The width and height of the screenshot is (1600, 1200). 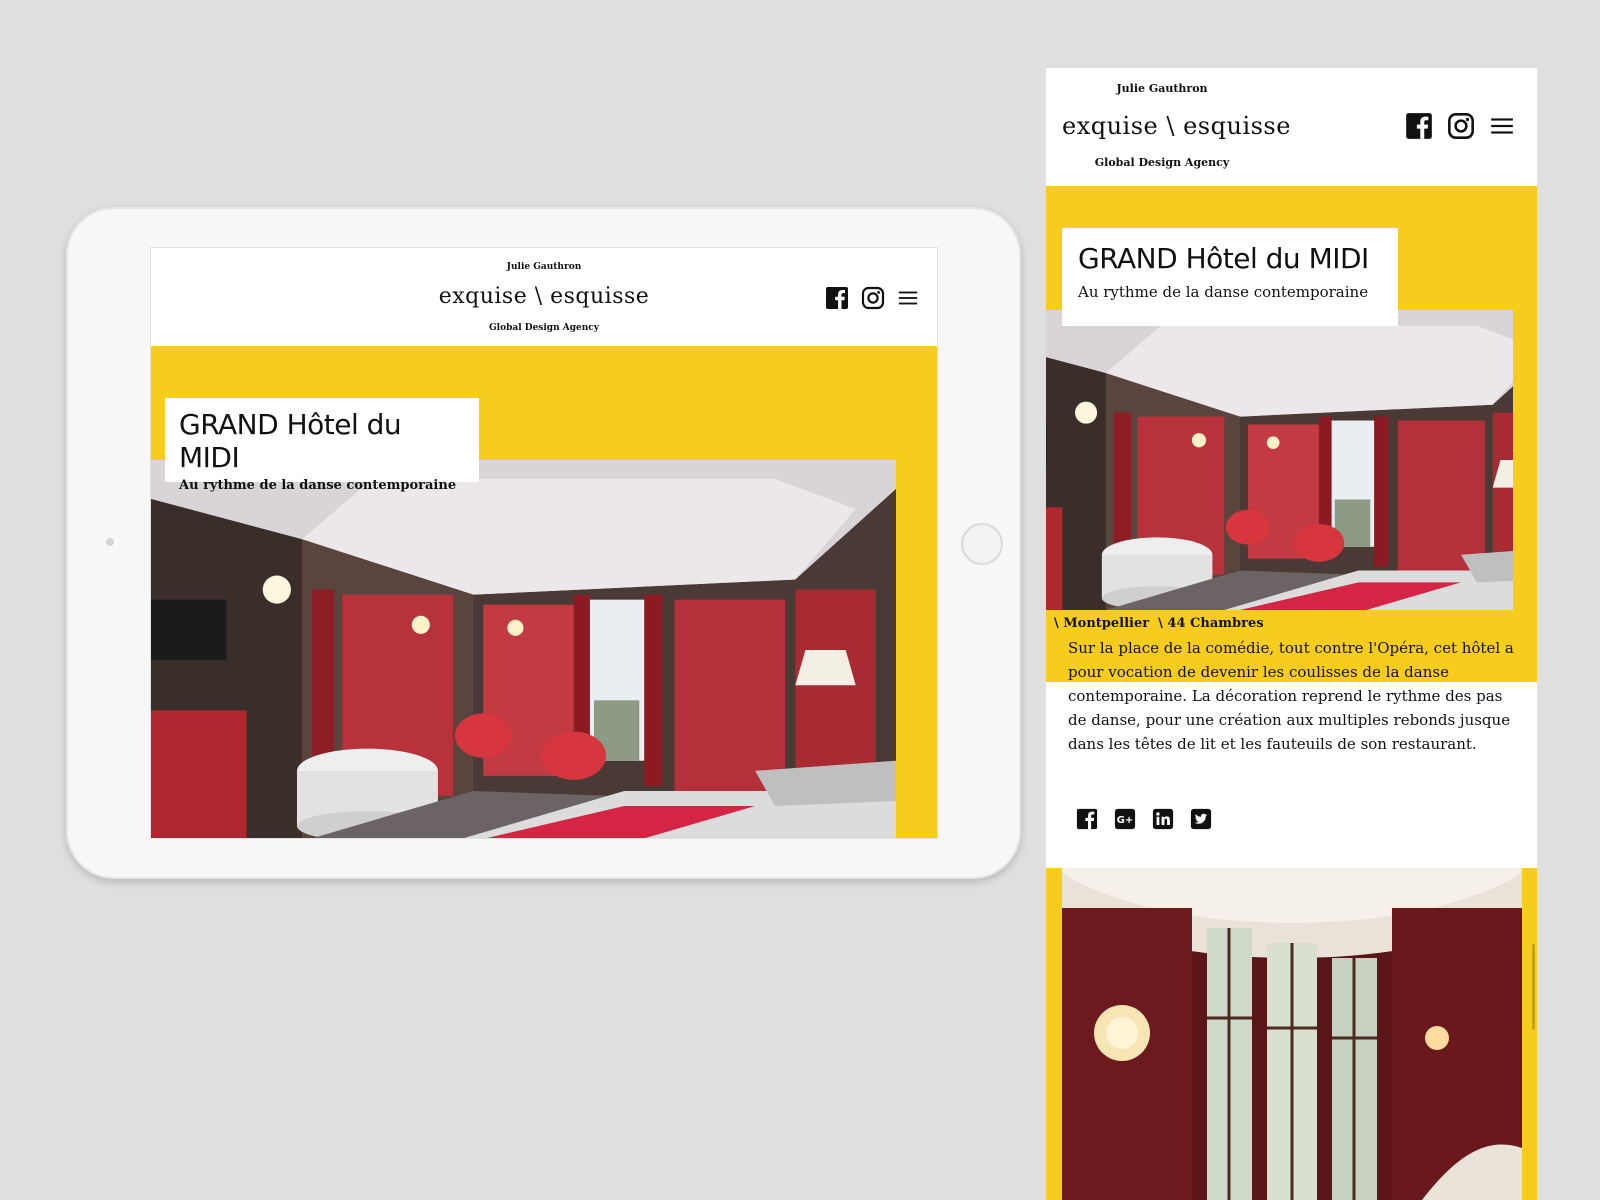 I want to click on twitter-icon, so click(x=1201, y=819).